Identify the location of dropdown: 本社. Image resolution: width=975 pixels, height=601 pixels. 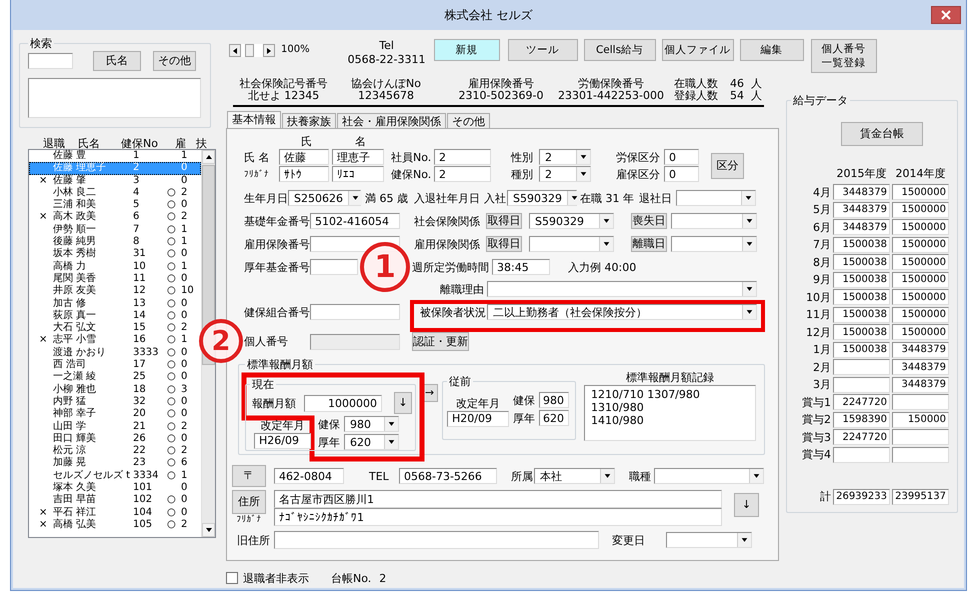
(574, 476).